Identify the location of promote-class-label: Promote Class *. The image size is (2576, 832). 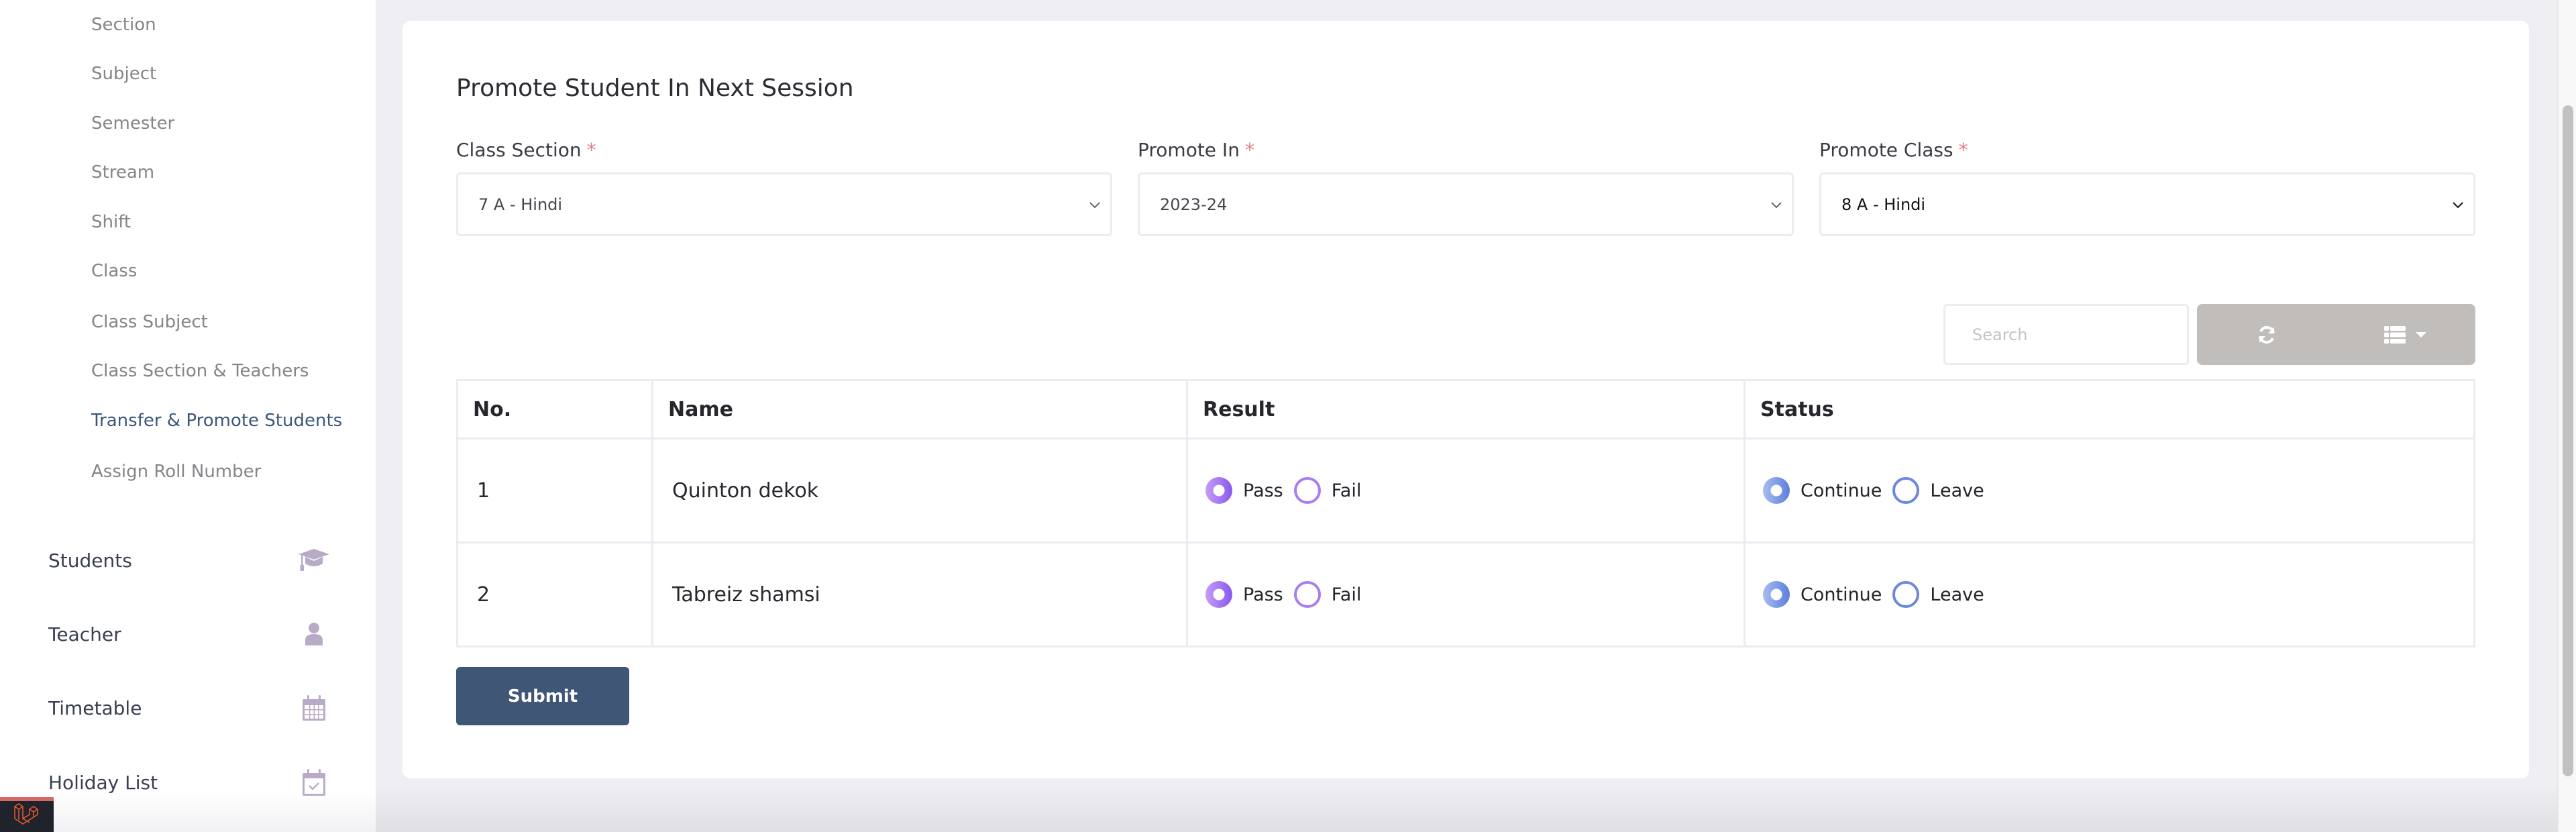
(1893, 150).